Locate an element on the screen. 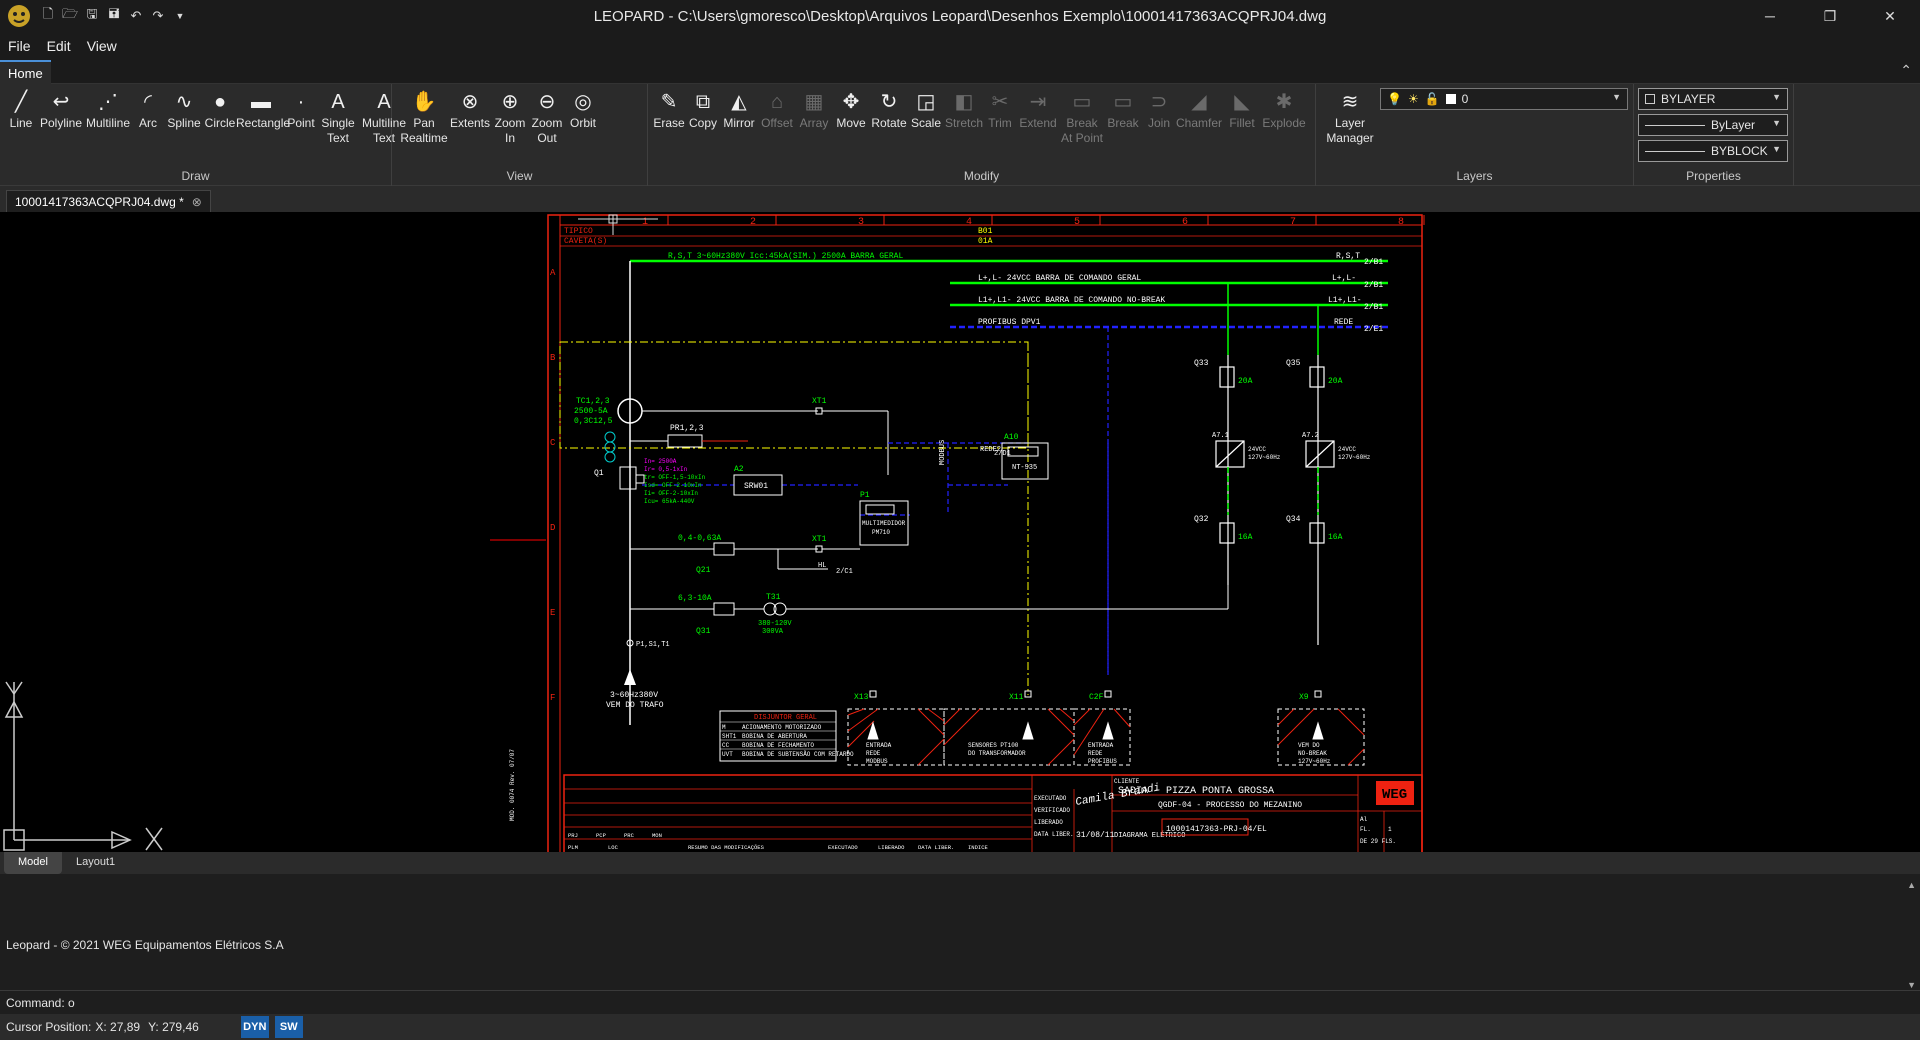 This screenshot has height=1040, width=1920. tool-break-button: ▭ Break is located at coordinates (1123, 109).